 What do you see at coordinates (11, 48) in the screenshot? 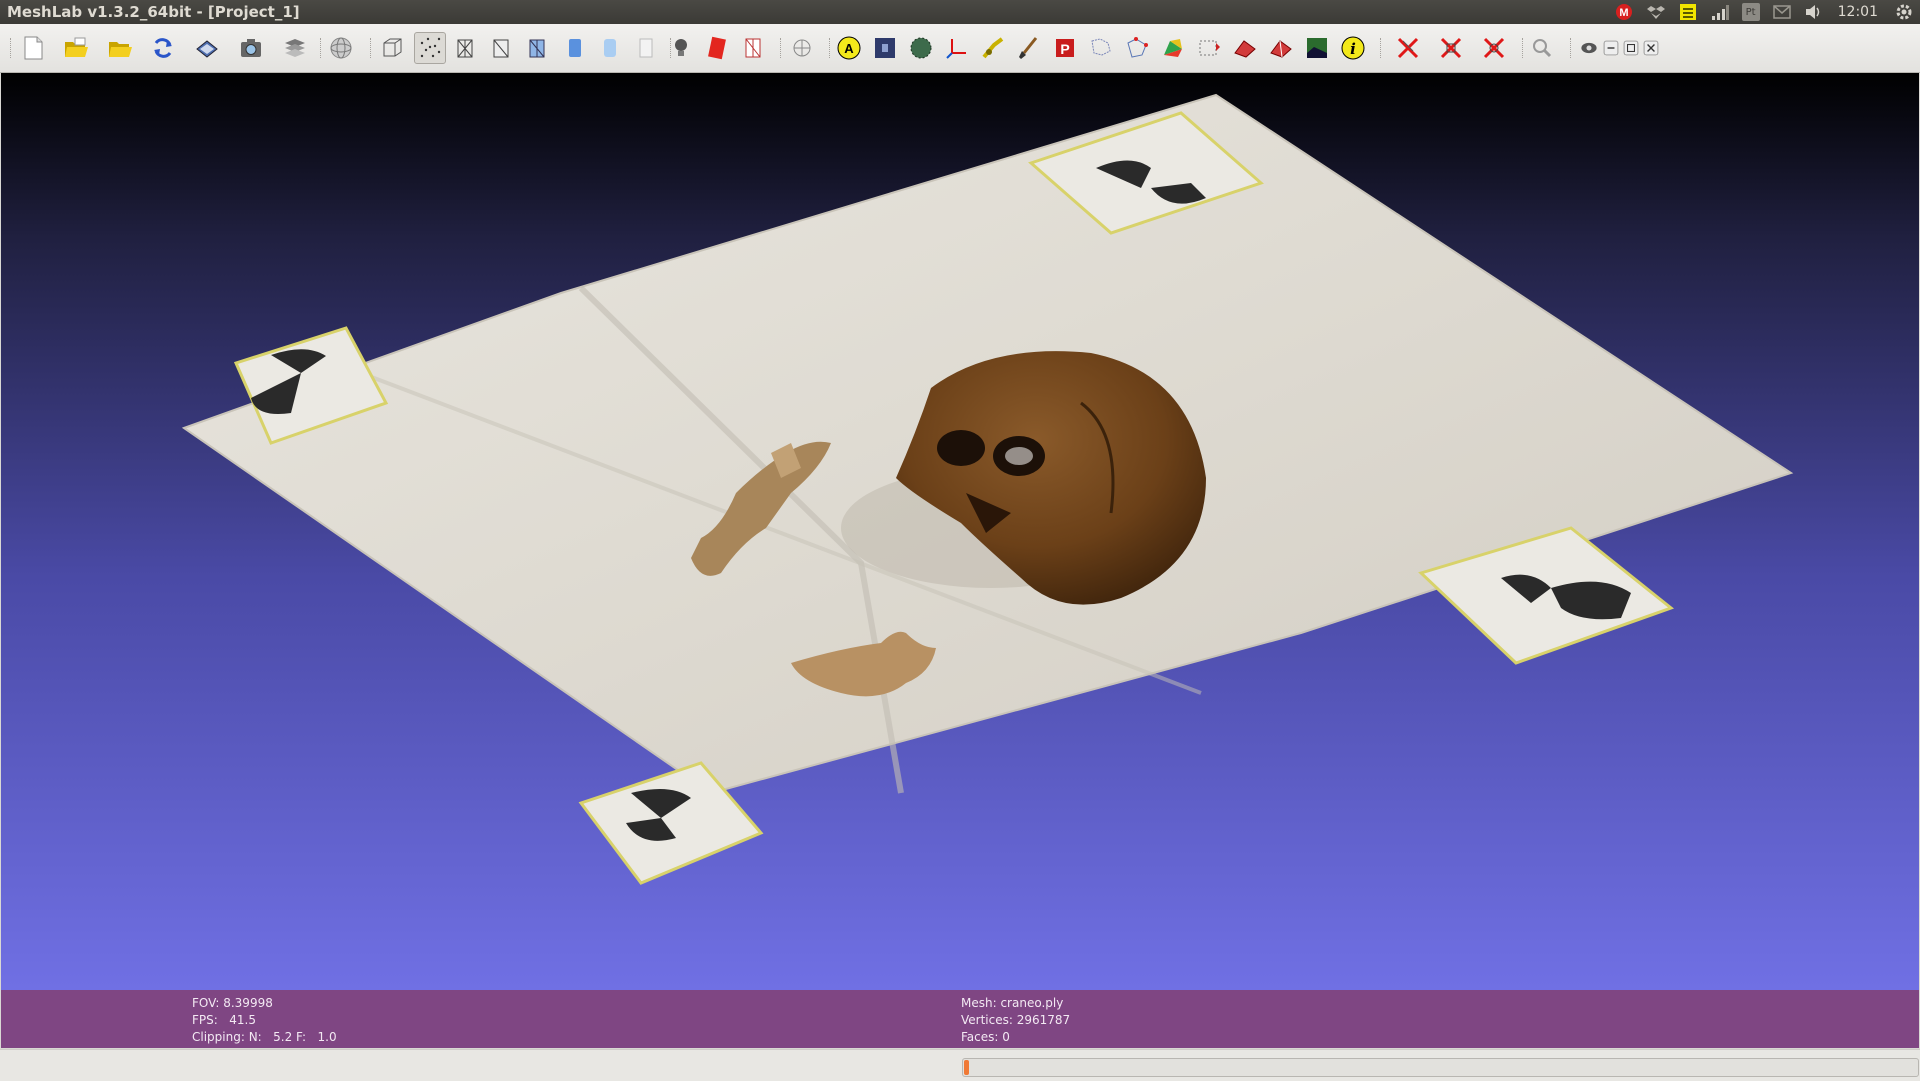
I see `toolbar-grip` at bounding box center [11, 48].